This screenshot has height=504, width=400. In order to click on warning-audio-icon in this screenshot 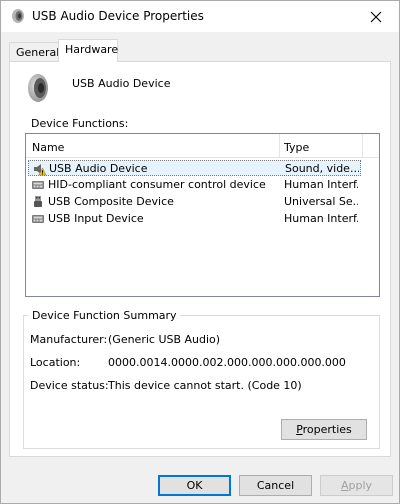, I will do `click(40, 170)`.